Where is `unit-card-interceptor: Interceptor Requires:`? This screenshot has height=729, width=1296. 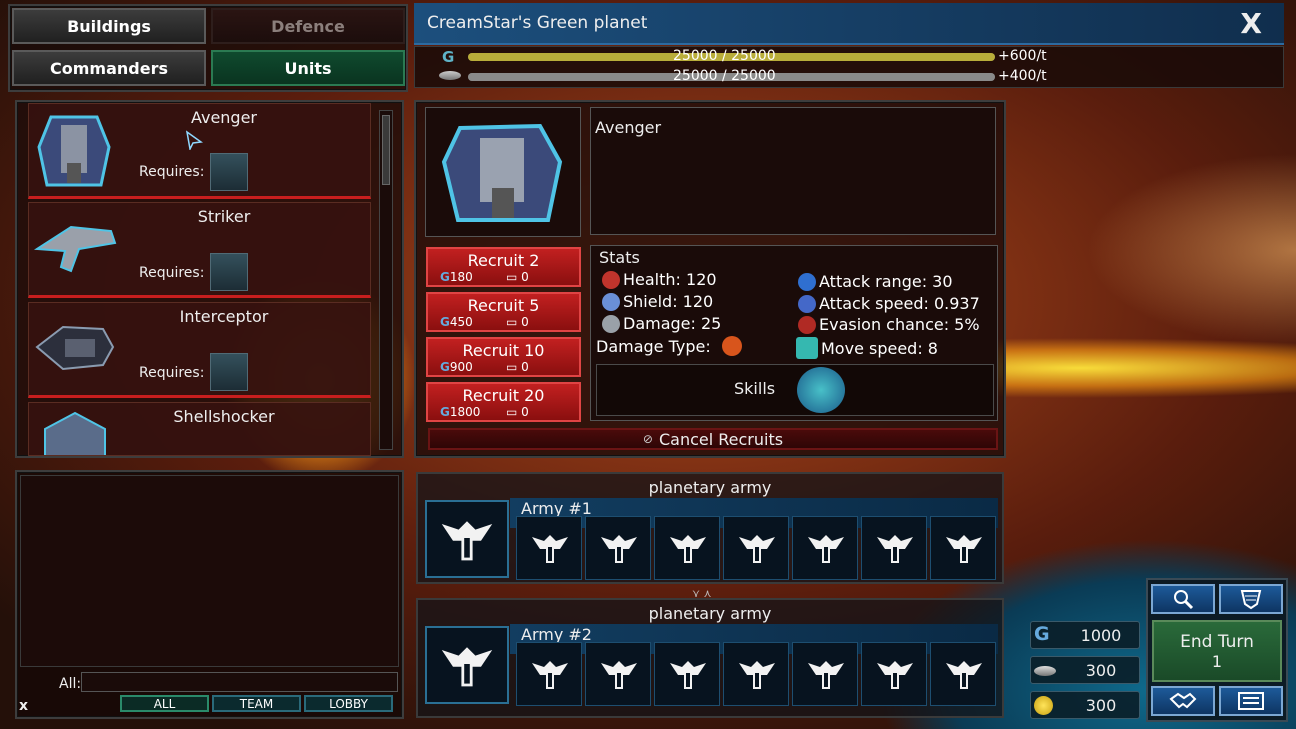
unit-card-interceptor: Interceptor Requires: is located at coordinates (199, 350).